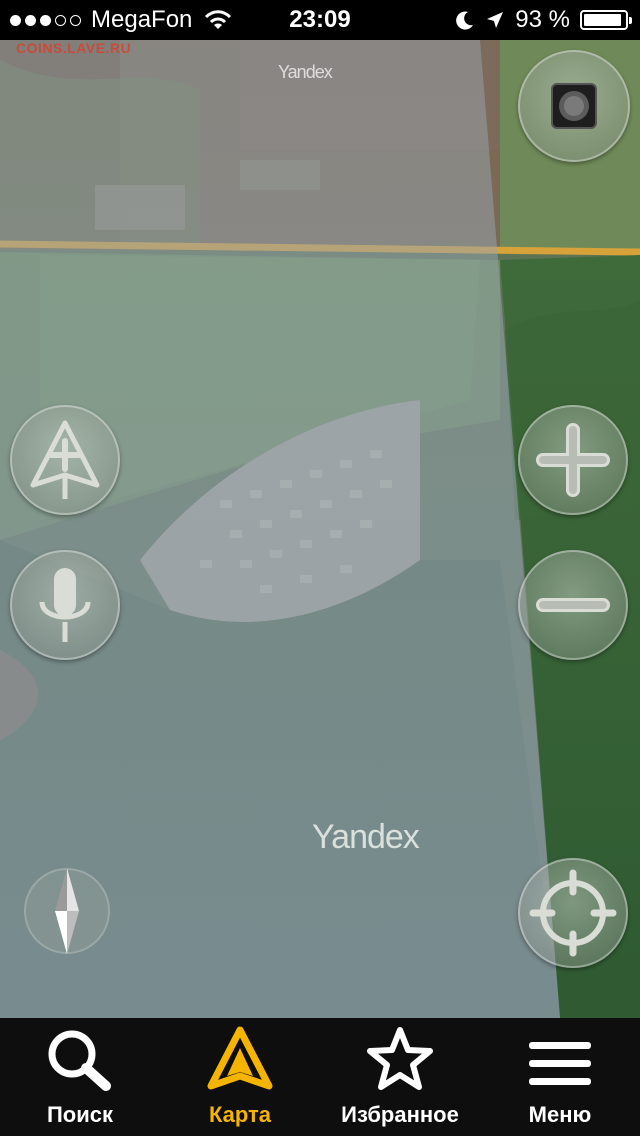  I want to click on tab-map: Карта, so click(240, 1077).